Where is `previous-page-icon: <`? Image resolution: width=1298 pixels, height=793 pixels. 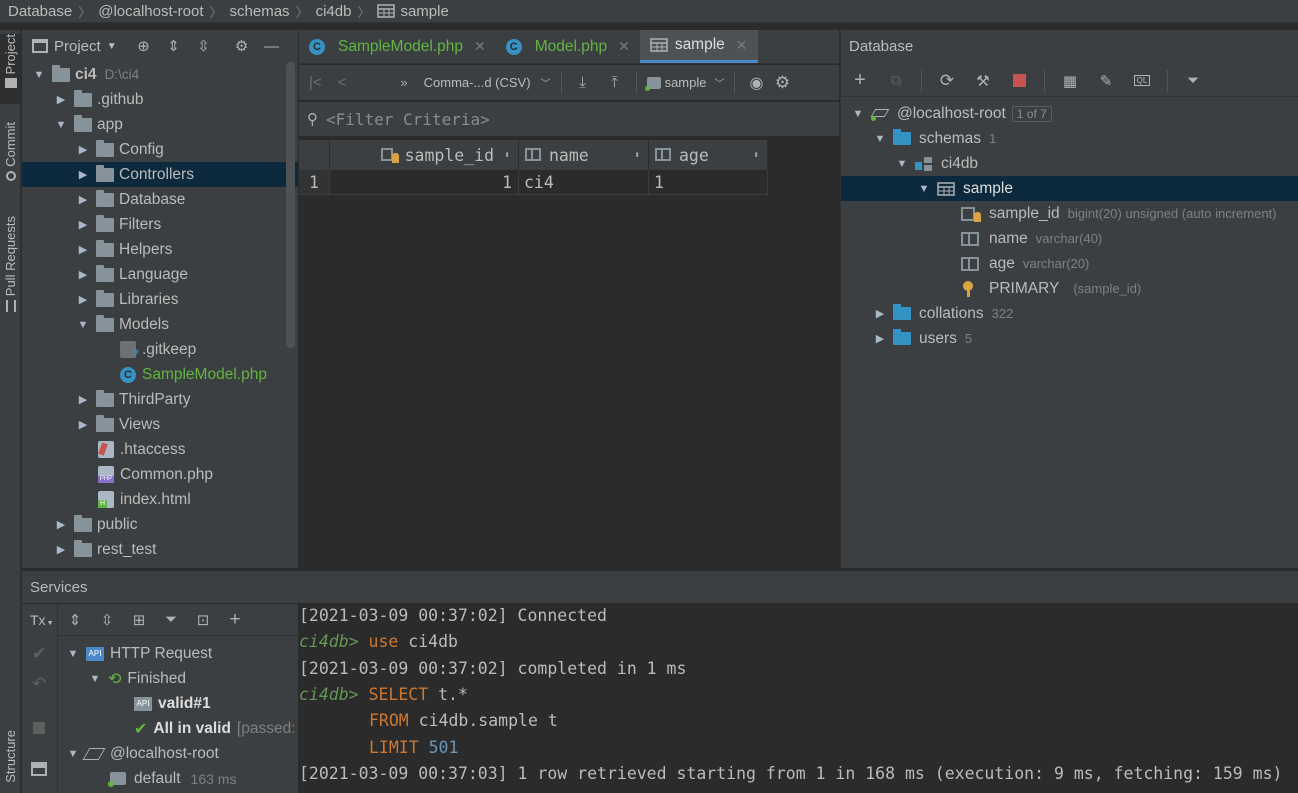
previous-page-icon: < is located at coordinates (342, 82).